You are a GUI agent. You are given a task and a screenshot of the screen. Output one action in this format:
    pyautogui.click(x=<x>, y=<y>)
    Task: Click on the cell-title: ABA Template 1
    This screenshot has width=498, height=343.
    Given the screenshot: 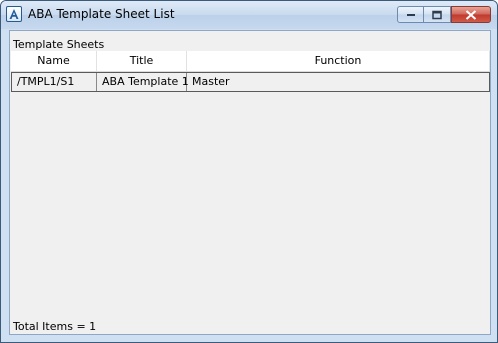 What is the action you would take?
    pyautogui.click(x=143, y=82)
    